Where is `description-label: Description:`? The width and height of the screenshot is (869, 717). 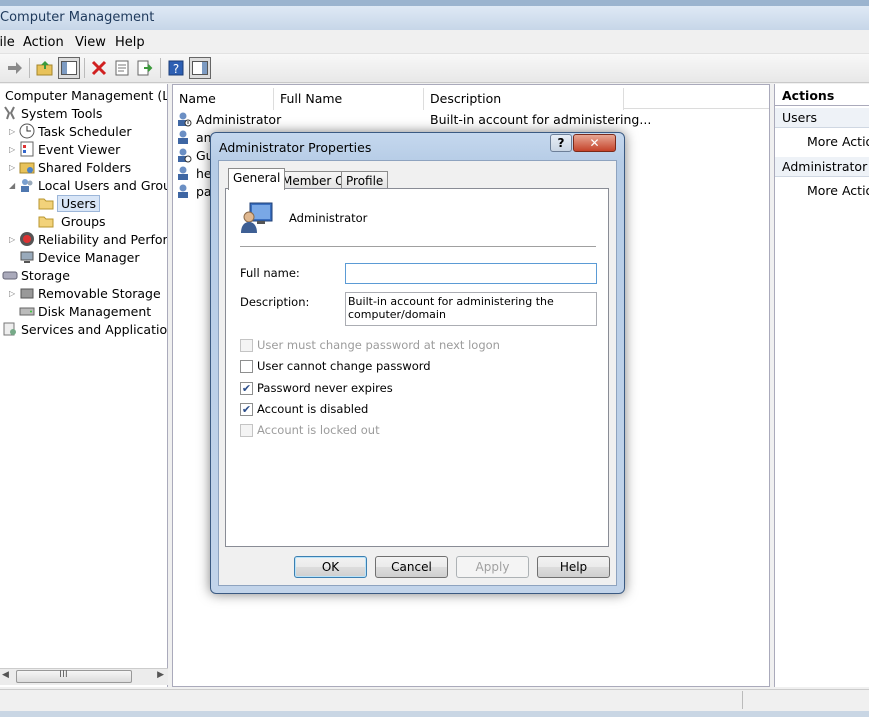 description-label: Description: is located at coordinates (275, 302).